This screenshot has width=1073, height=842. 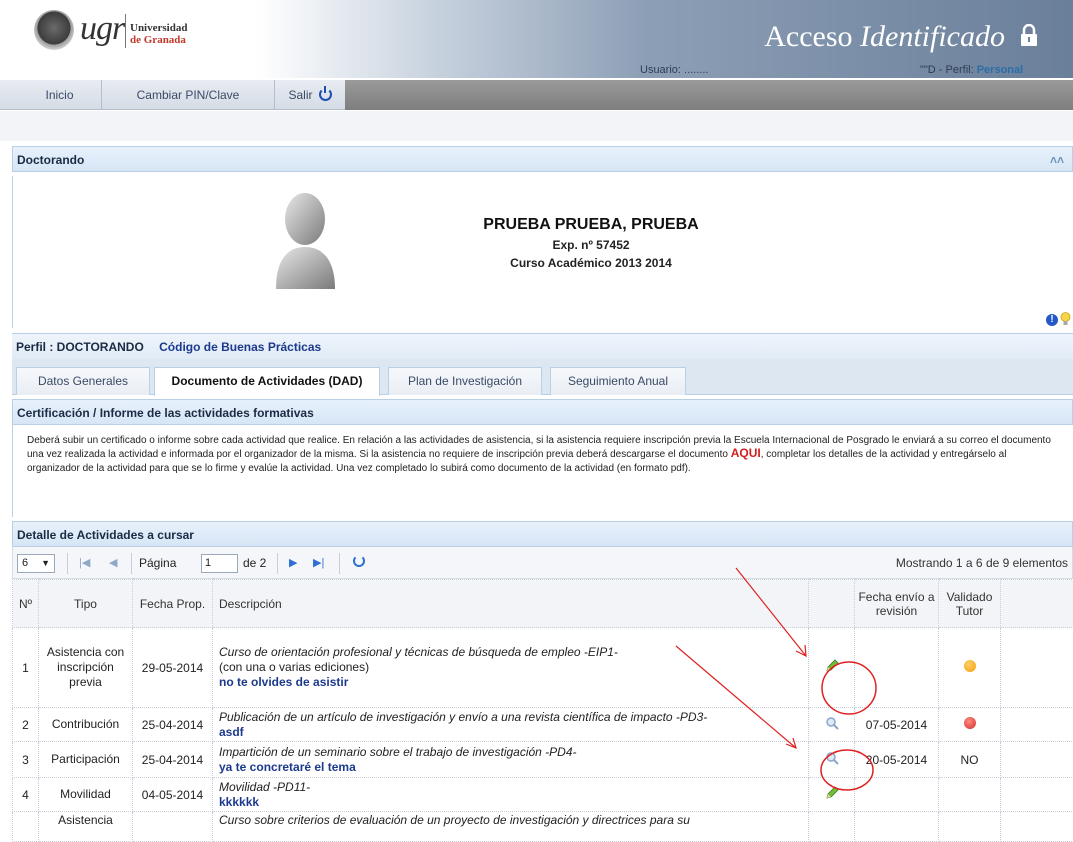 What do you see at coordinates (305, 241) in the screenshot?
I see `avatar` at bounding box center [305, 241].